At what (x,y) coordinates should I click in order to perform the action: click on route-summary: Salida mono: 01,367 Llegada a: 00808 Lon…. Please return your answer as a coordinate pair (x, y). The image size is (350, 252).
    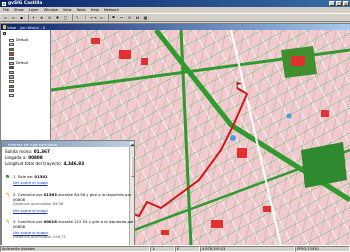
    Looking at the image, I should click on (44, 158).